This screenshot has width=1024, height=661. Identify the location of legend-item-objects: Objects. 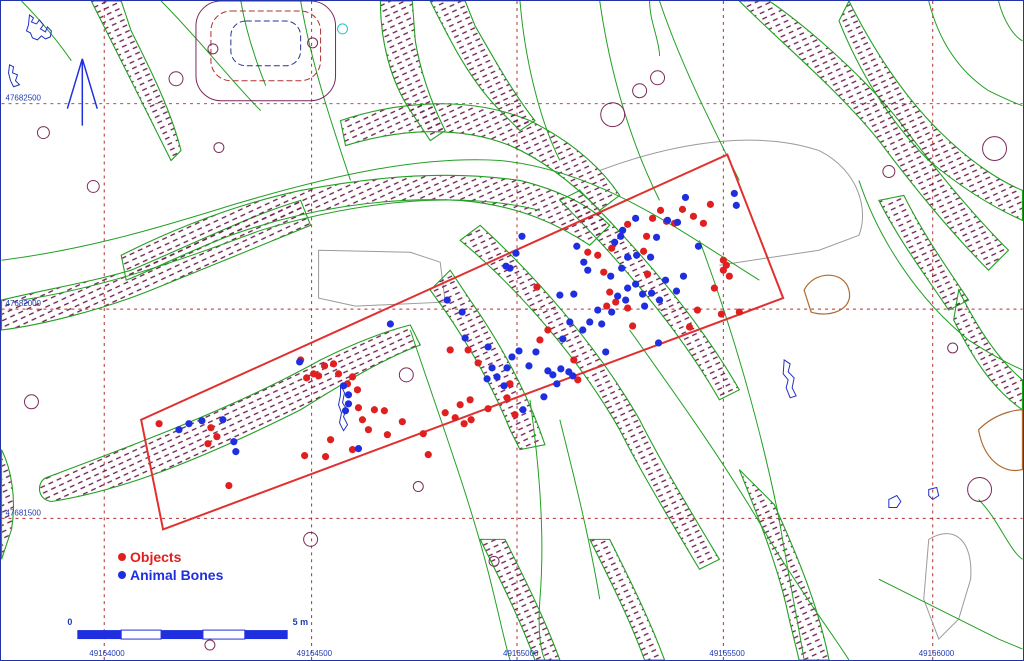
(170, 557).